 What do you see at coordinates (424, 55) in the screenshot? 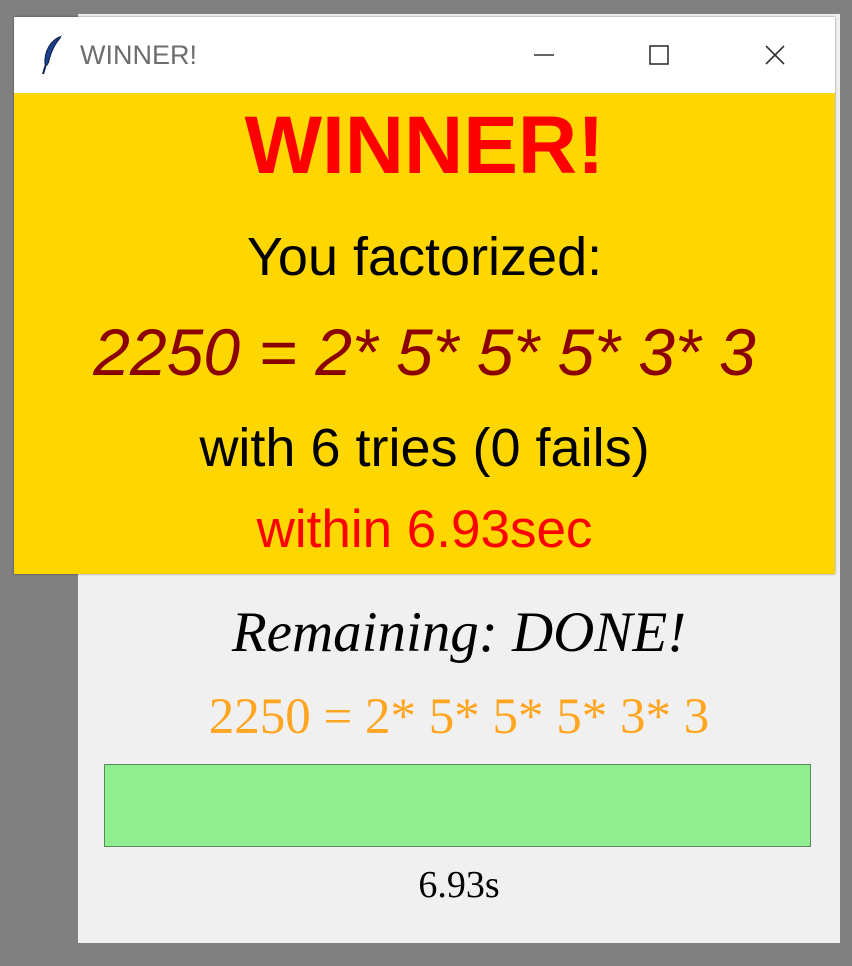
I see `dialog-titlebar: WINNER!` at bounding box center [424, 55].